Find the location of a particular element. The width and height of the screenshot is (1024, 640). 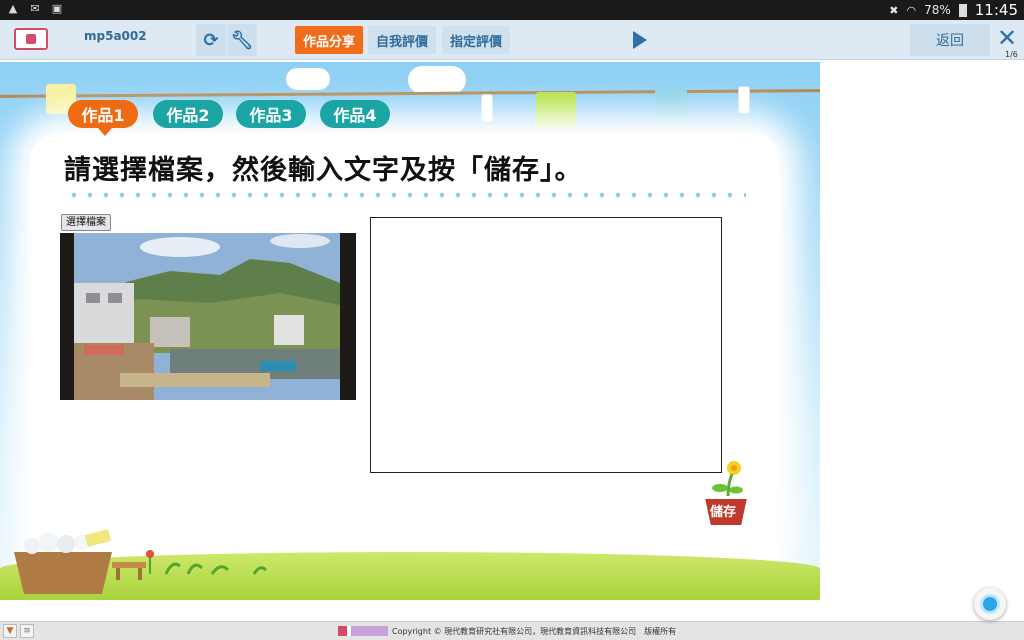

refresh-icon: ⟳ is located at coordinates (211, 40).